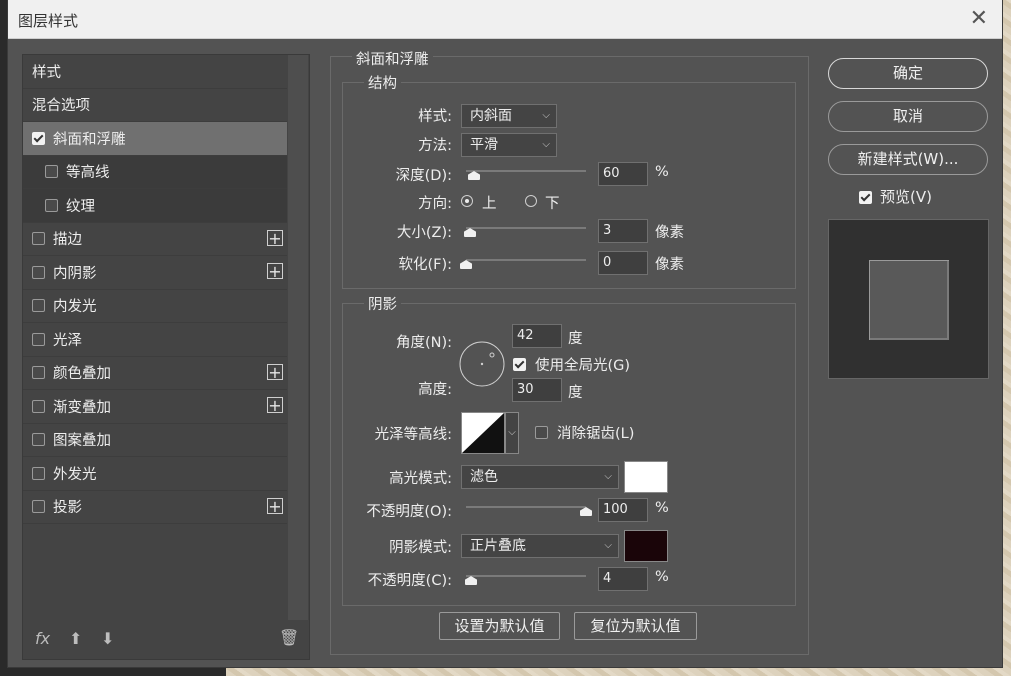  What do you see at coordinates (46, 72) in the screenshot?
I see `style-item-label: 样式` at bounding box center [46, 72].